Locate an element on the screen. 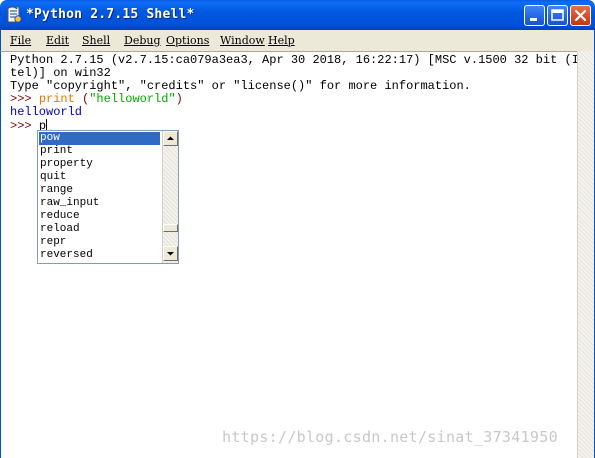  autocomplete-item: print is located at coordinates (99, 151).